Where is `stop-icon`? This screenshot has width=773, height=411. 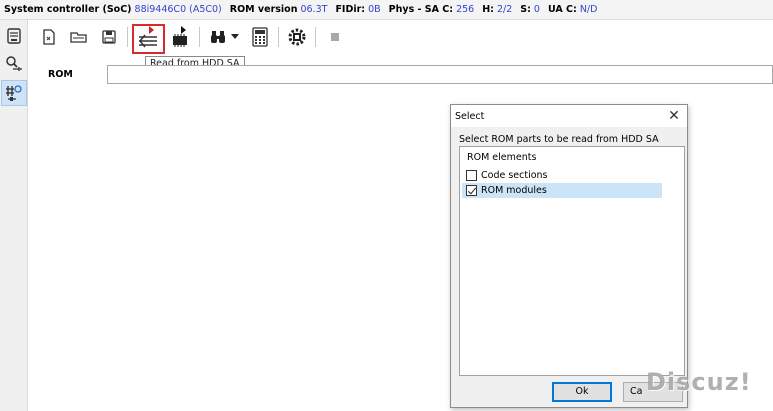 stop-icon is located at coordinates (335, 37).